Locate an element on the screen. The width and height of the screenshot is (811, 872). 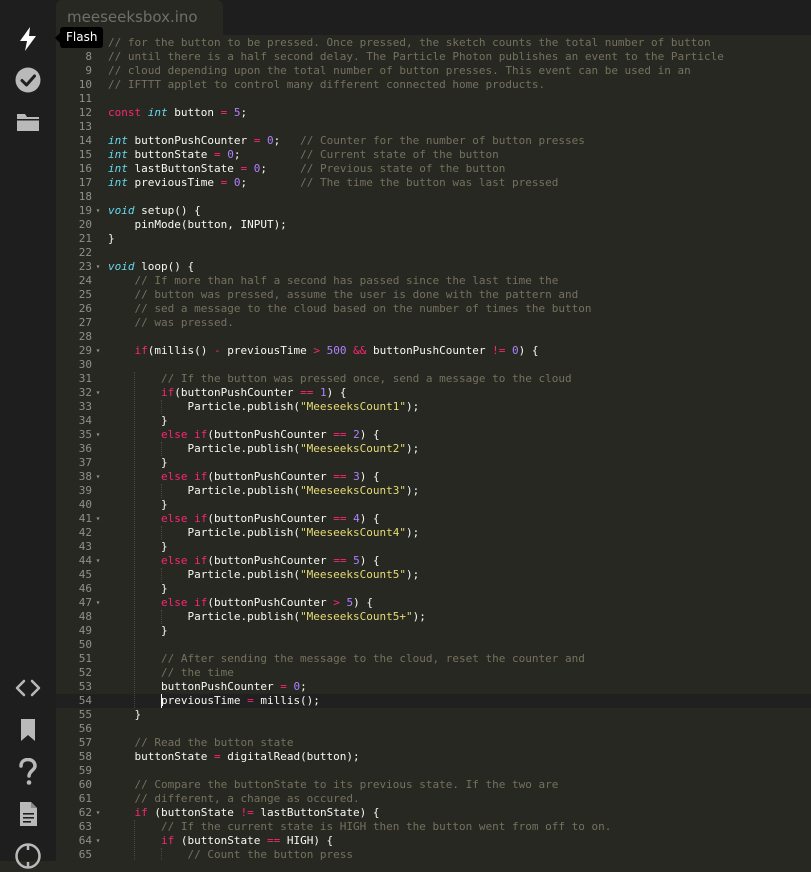
code-line: 58 buttonState = digitalRead(button); is located at coordinates (433, 757).